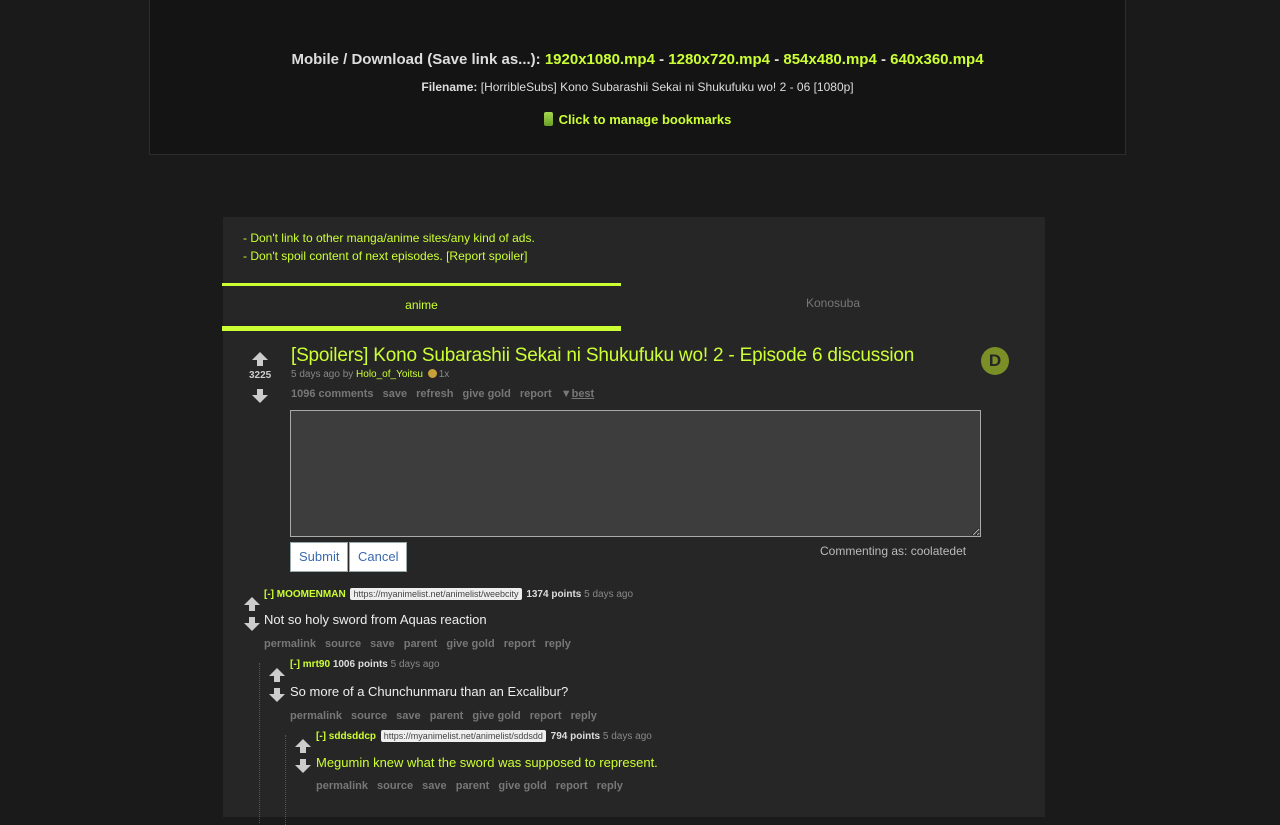  What do you see at coordinates (829, 59) in the screenshot?
I see `download-480p-link: 854x480.mp4` at bounding box center [829, 59].